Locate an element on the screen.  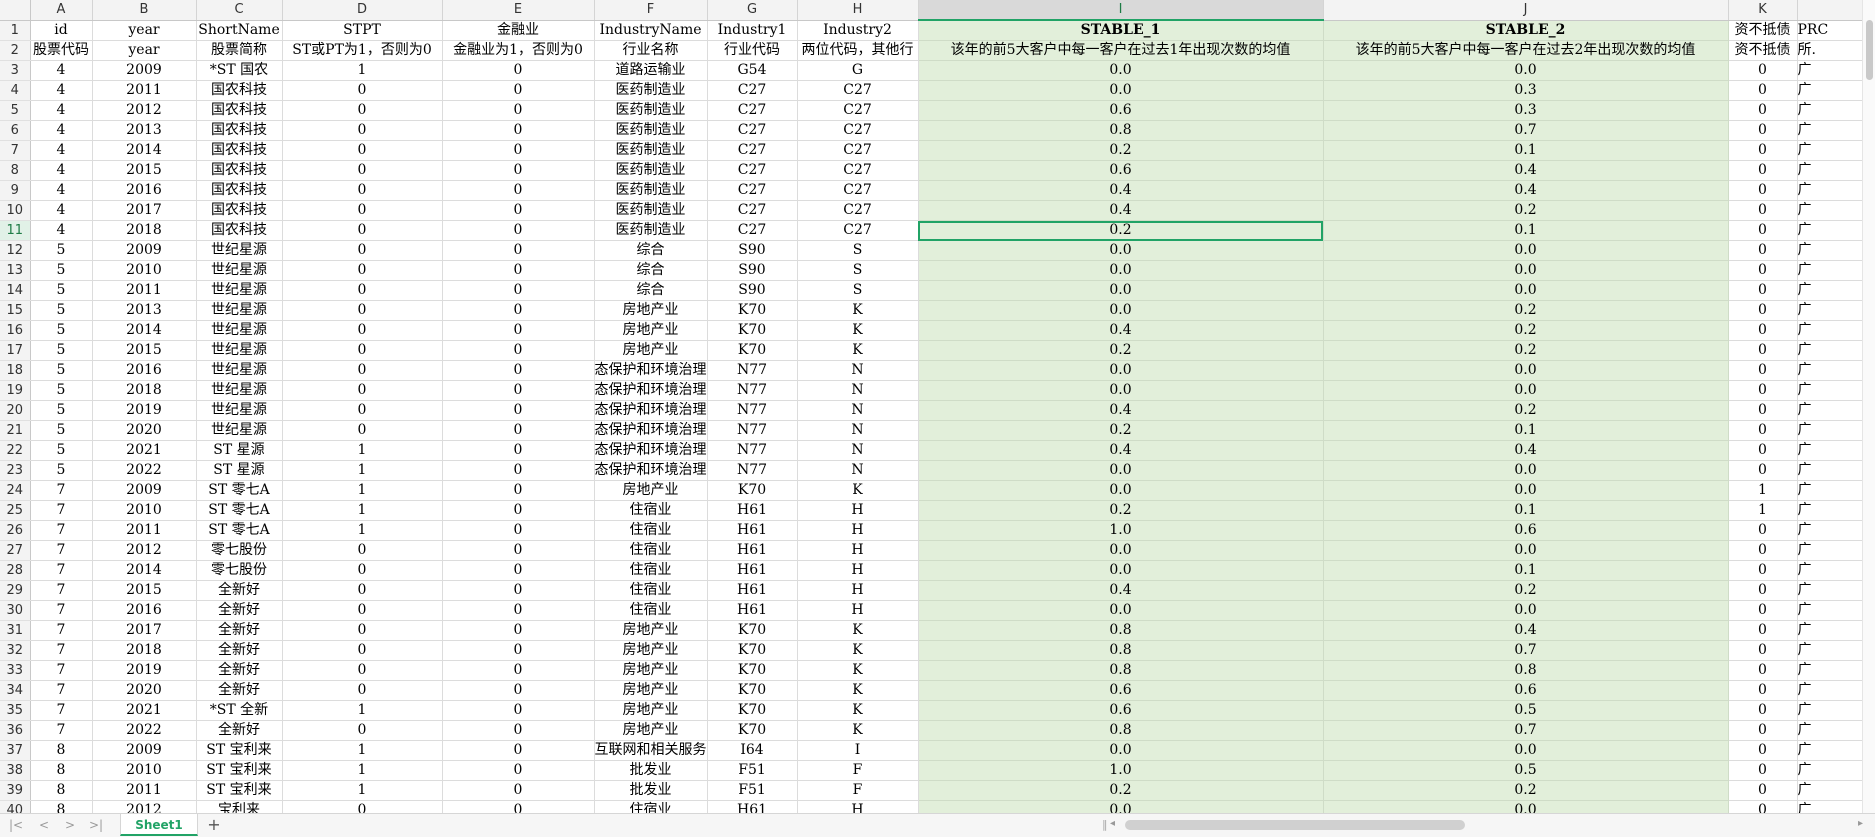
cell-c4: 国农科技 is located at coordinates (239, 90).